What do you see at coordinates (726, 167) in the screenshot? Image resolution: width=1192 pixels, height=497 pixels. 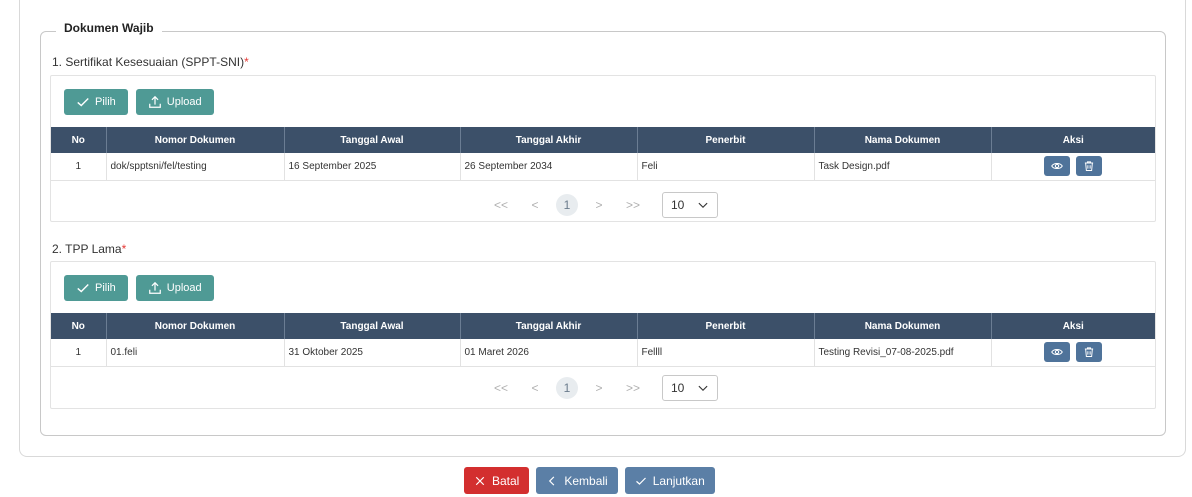 I see `cell-penerbit: Feli` at bounding box center [726, 167].